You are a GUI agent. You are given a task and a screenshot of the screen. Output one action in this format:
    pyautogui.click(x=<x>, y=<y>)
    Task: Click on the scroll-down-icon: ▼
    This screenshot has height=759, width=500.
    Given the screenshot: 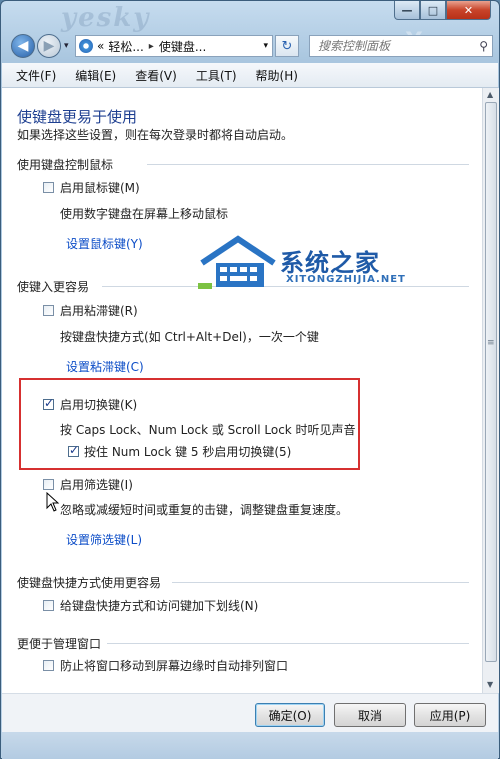 What is the action you would take?
    pyautogui.click(x=490, y=684)
    